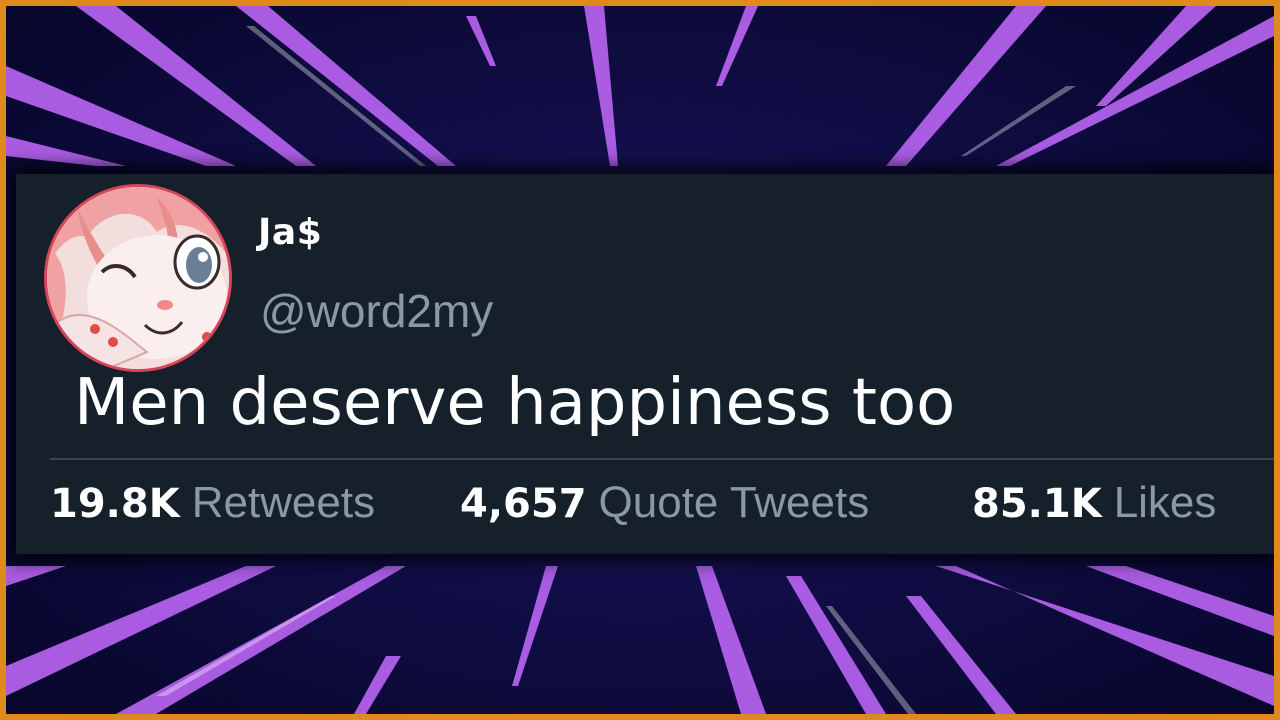 The image size is (1280, 720). What do you see at coordinates (515, 401) in the screenshot?
I see `tweet-text: Men deserve happiness too` at bounding box center [515, 401].